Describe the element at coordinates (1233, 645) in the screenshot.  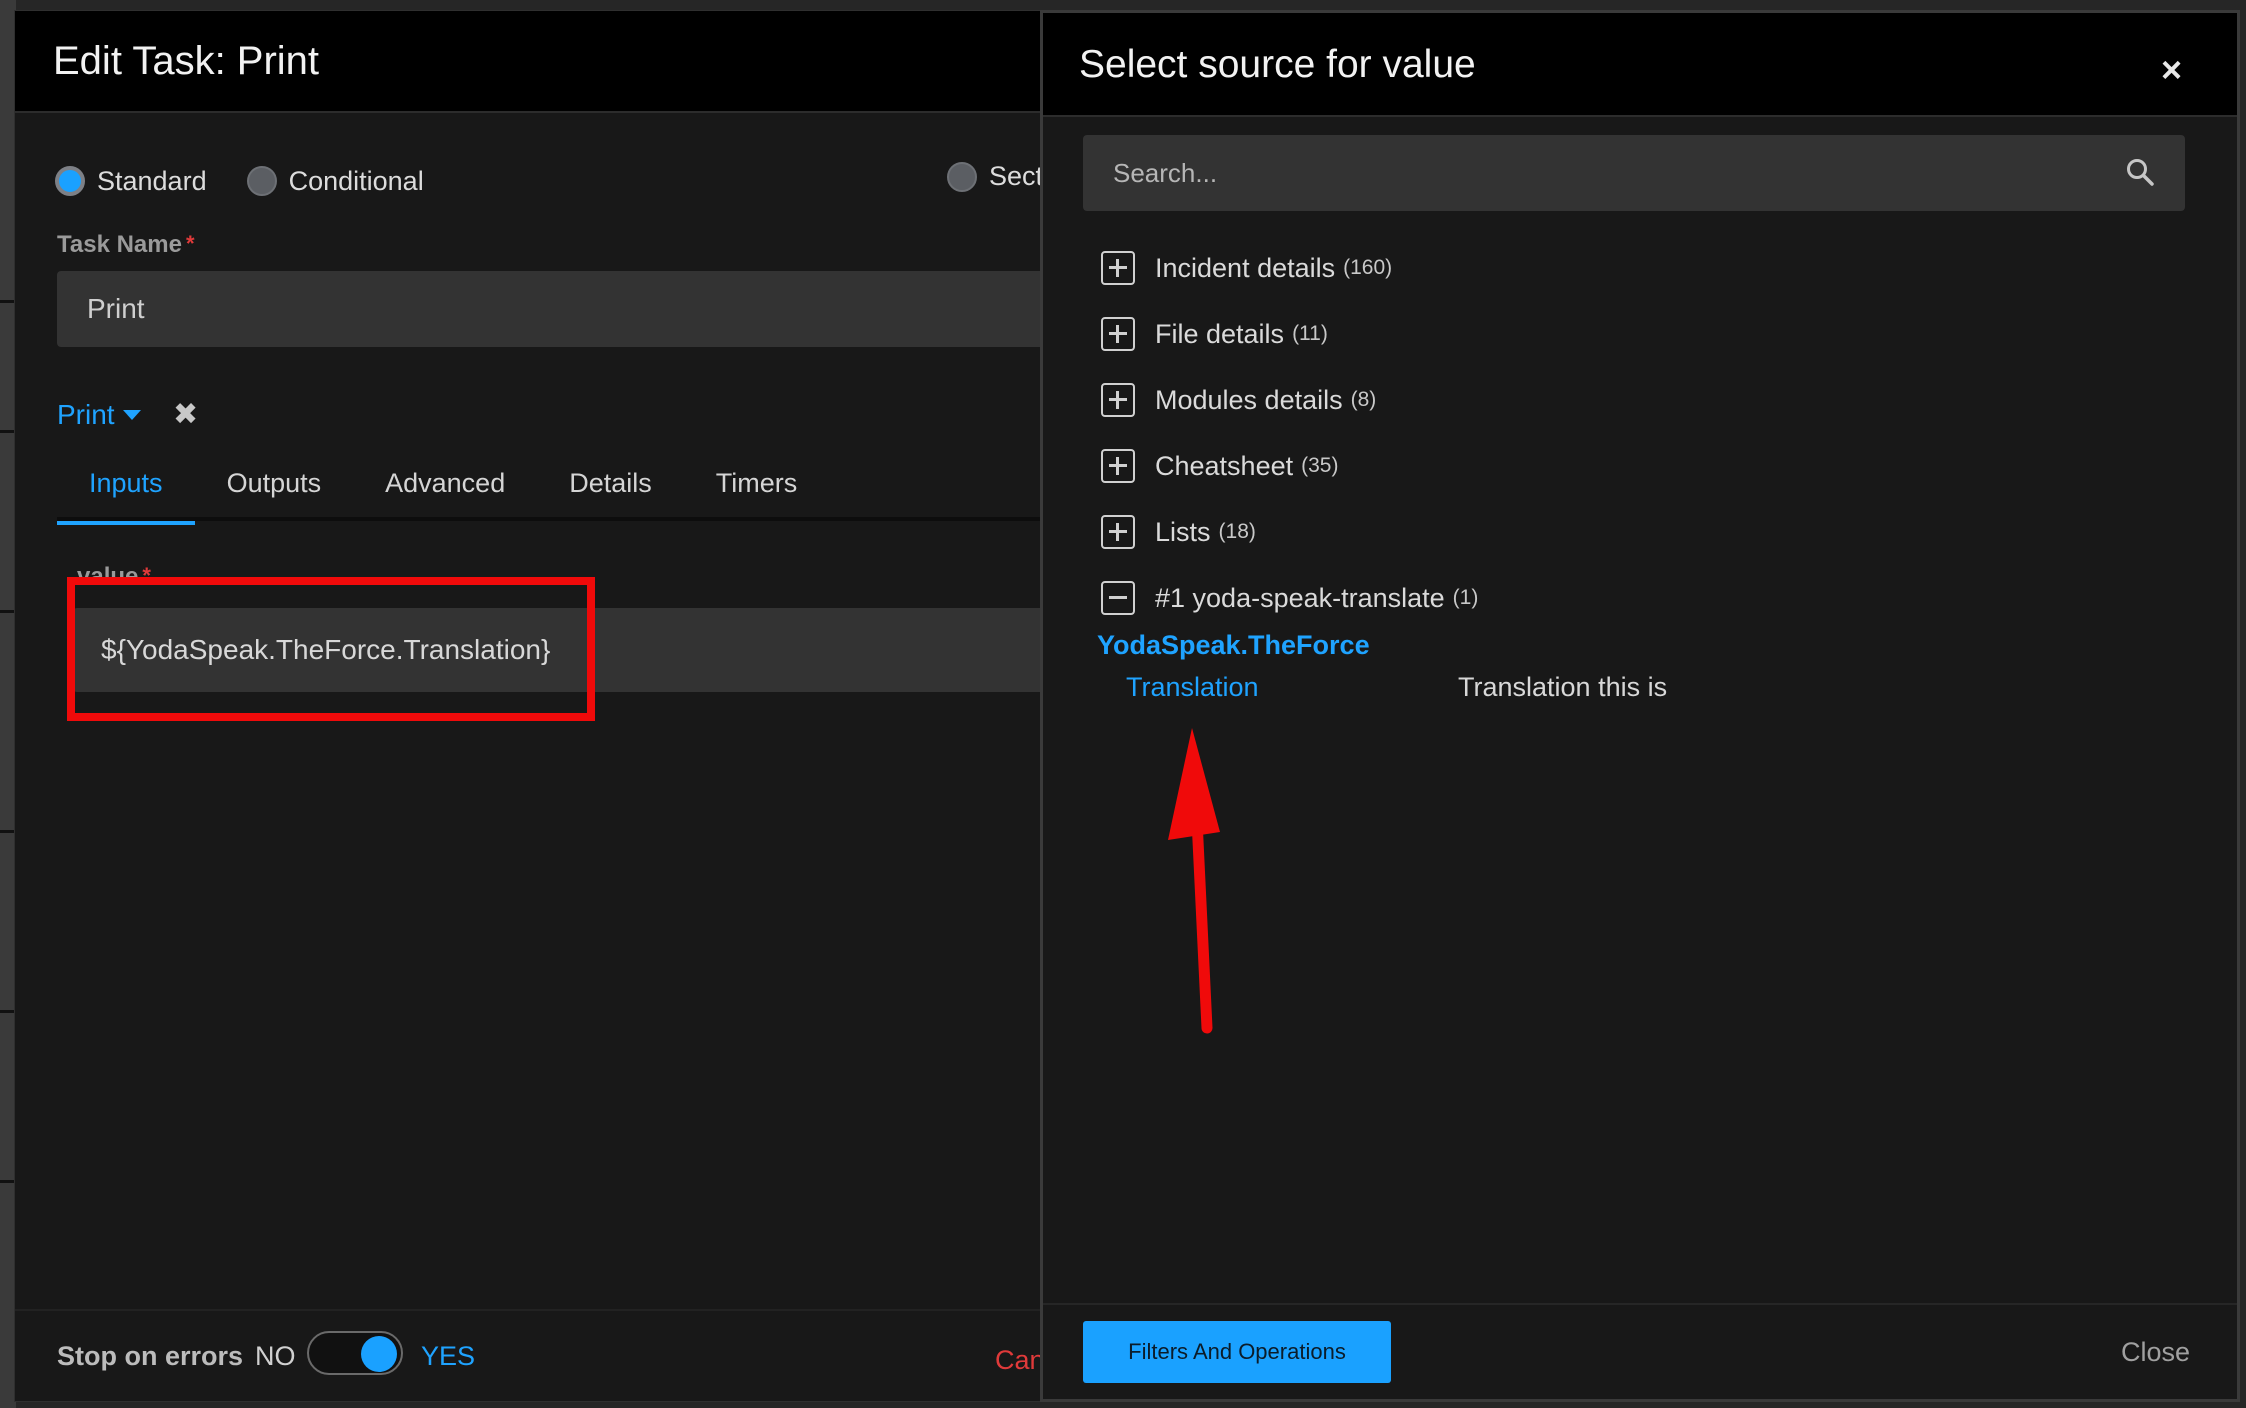
I see `result-parent-key: YodaSpeak.TheForce` at that location.